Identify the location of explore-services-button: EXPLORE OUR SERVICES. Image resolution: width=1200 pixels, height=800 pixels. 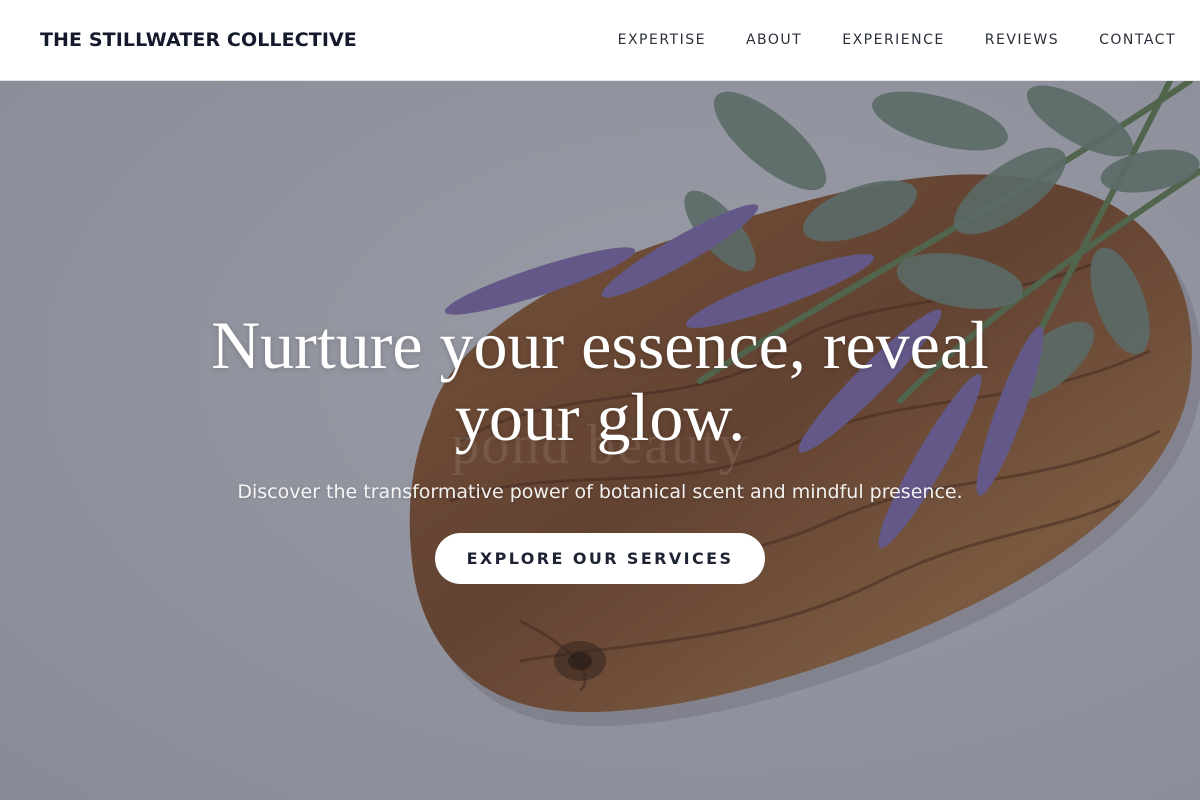
(600, 558).